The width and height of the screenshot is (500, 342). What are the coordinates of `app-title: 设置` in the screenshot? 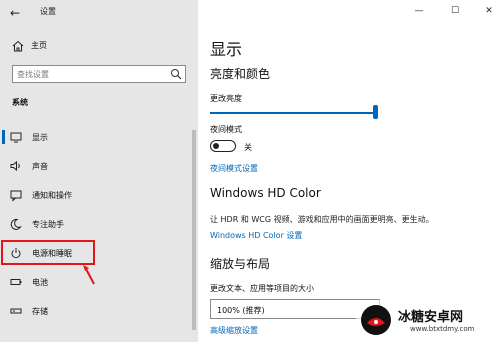 It's located at (48, 11).